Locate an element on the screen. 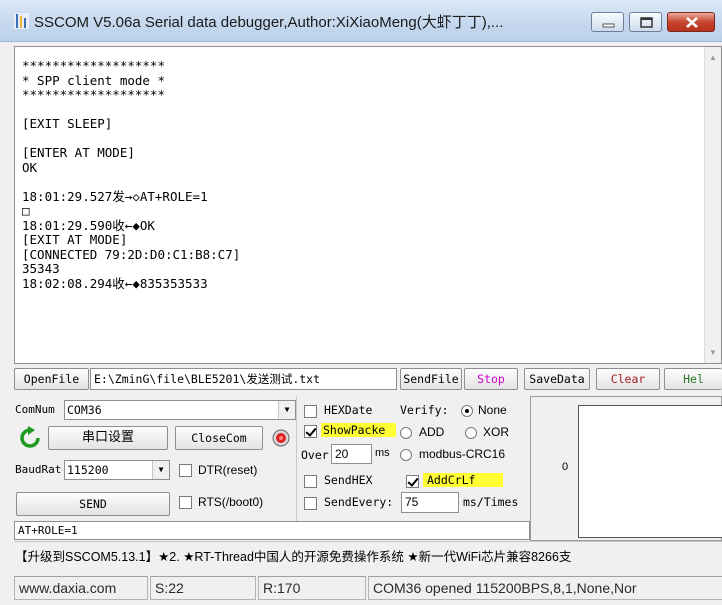  verify-add-label: ADD is located at coordinates (432, 432).